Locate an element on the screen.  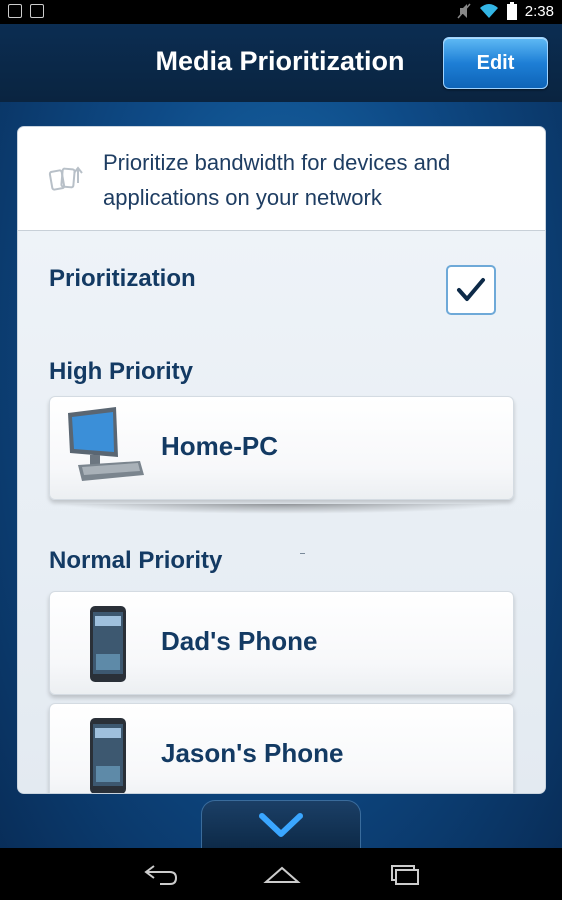
device-row-home-pc: Home-PC is located at coordinates (281, 448).